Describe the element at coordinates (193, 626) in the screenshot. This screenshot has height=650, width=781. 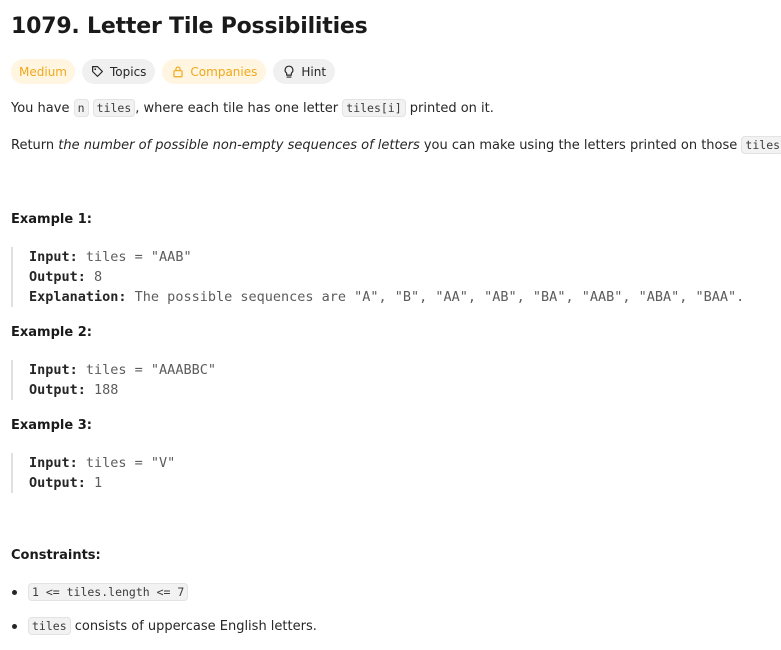
I see `text: consists of uppercase English letters.` at that location.